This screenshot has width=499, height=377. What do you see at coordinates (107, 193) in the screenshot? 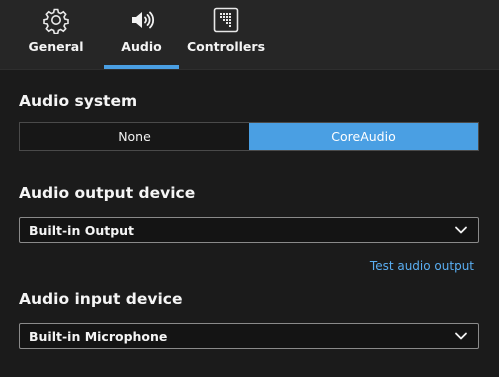
I see `output-device-title: Audio output device` at bounding box center [107, 193].